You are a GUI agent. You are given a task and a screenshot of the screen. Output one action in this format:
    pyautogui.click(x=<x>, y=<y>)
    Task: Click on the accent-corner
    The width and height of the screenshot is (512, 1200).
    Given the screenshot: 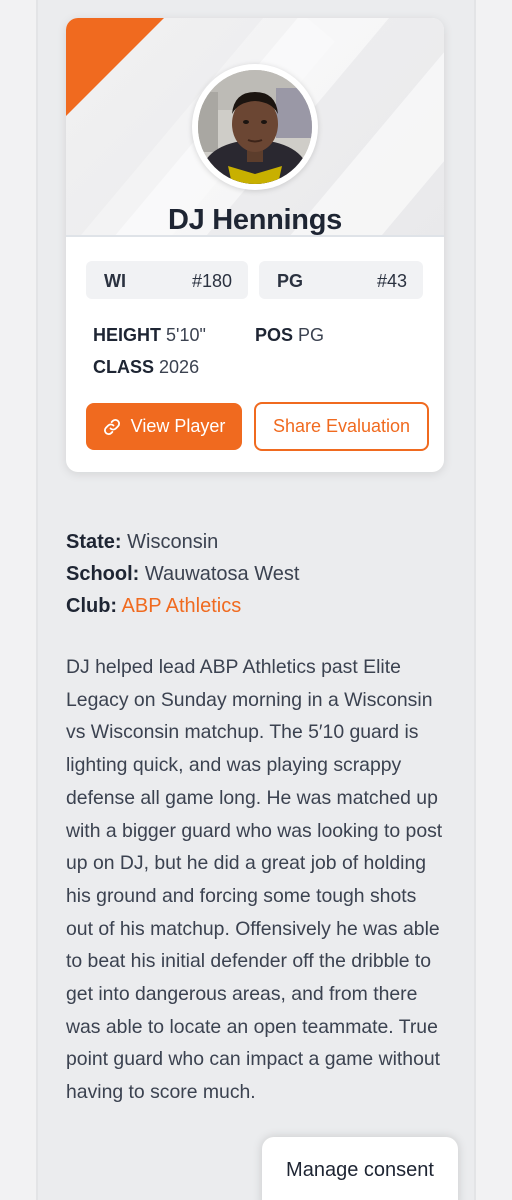 What is the action you would take?
    pyautogui.click(x=115, y=67)
    